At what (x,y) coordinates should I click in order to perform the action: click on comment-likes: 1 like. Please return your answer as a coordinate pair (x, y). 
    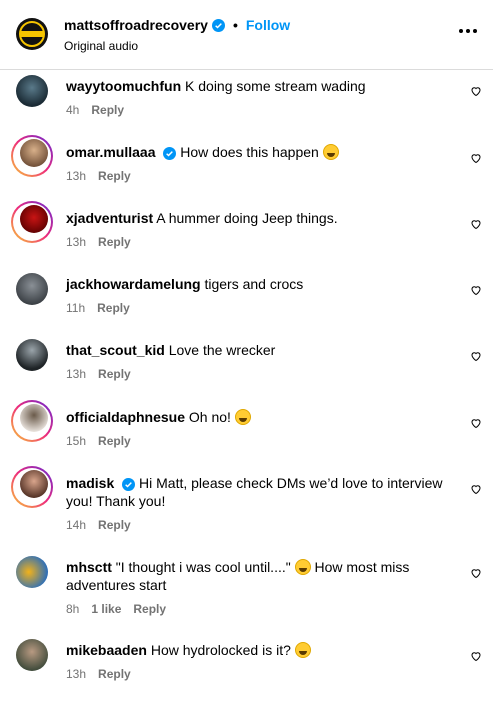
    Looking at the image, I should click on (106, 609).